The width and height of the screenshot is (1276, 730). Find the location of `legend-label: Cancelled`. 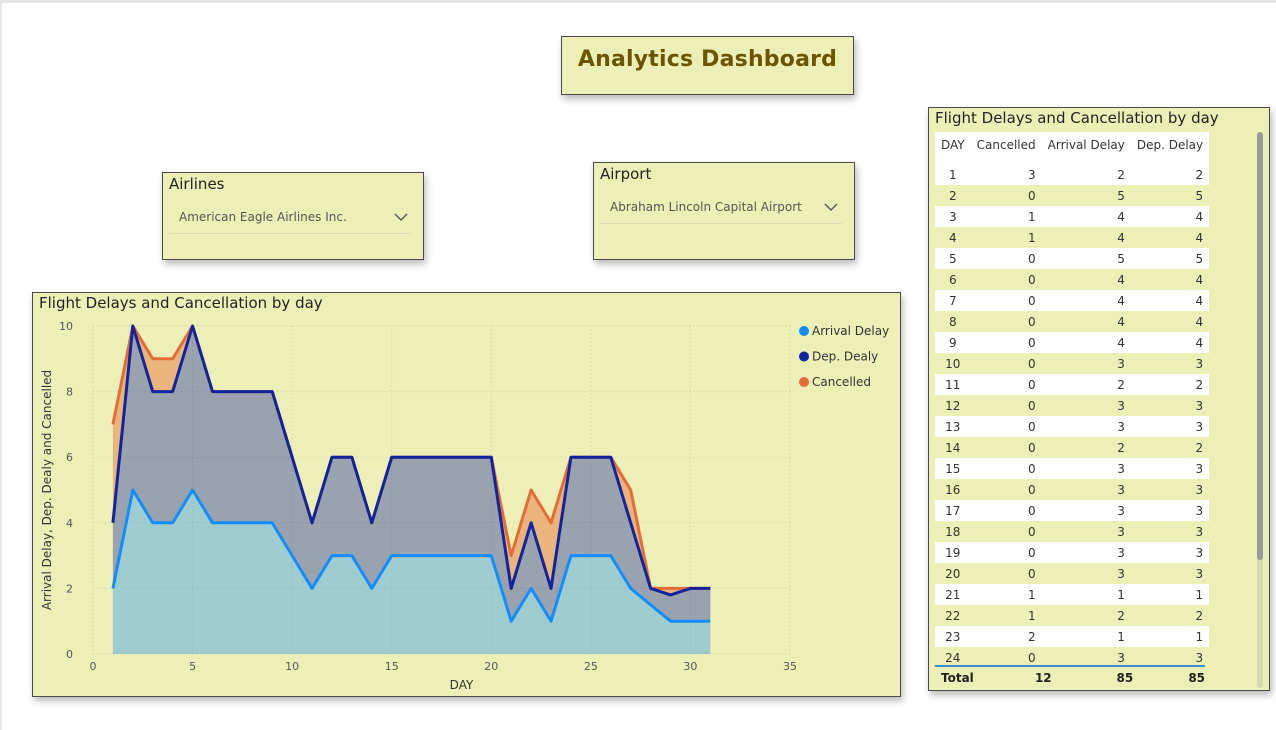

legend-label: Cancelled is located at coordinates (841, 382).